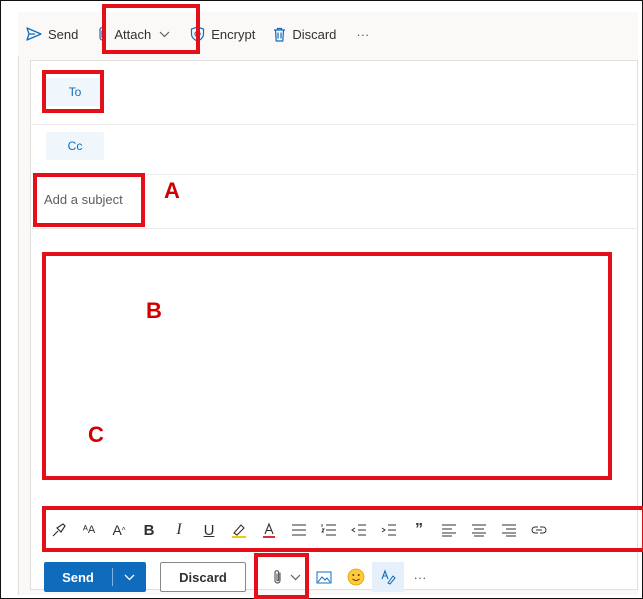 The height and width of the screenshot is (599, 643). I want to click on to-label: To, so click(75, 92).